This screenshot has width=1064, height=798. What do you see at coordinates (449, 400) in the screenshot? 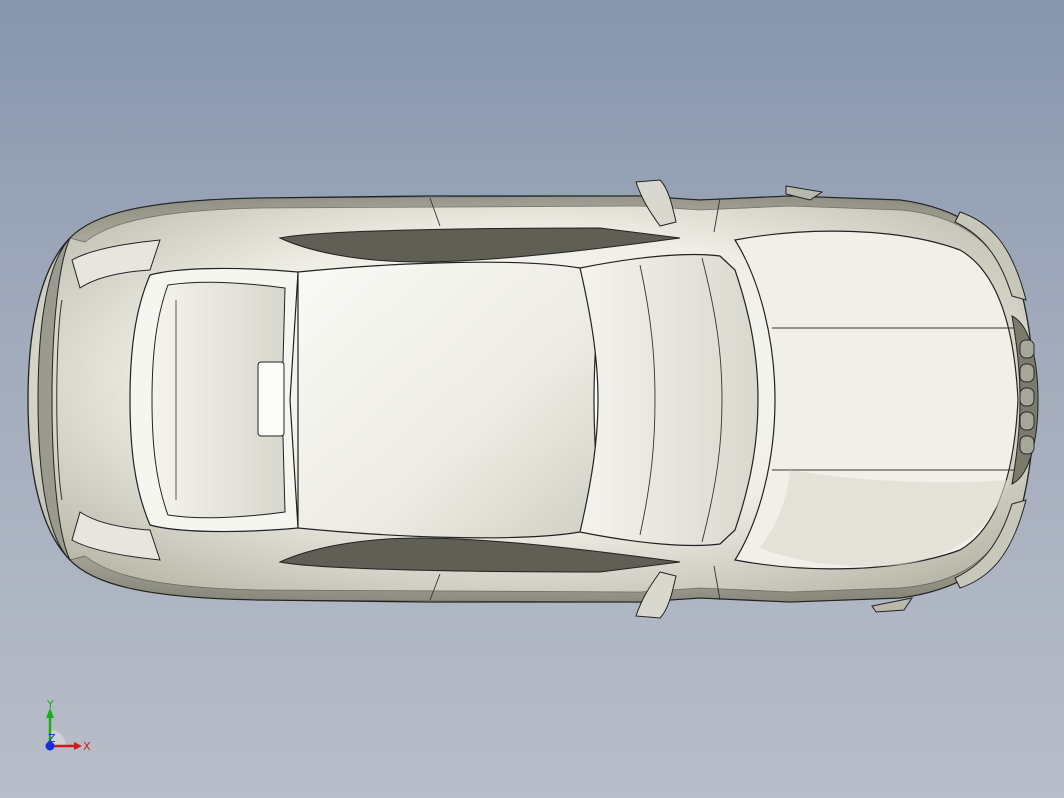
I see `roof-panel` at bounding box center [449, 400].